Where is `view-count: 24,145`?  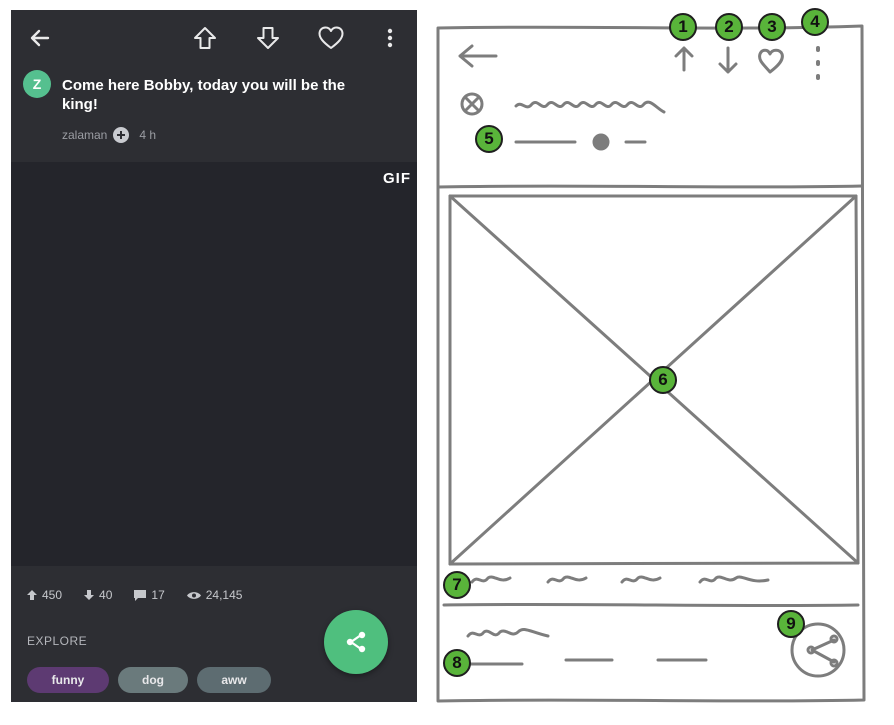 view-count: 24,145 is located at coordinates (214, 595).